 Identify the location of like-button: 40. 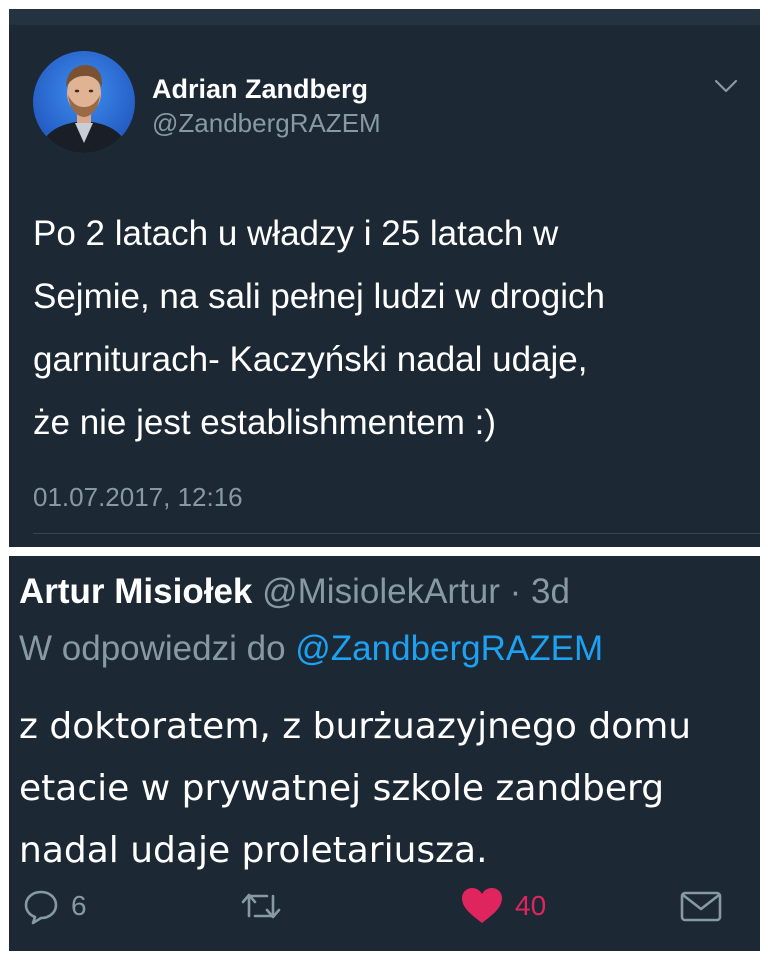
(502, 906).